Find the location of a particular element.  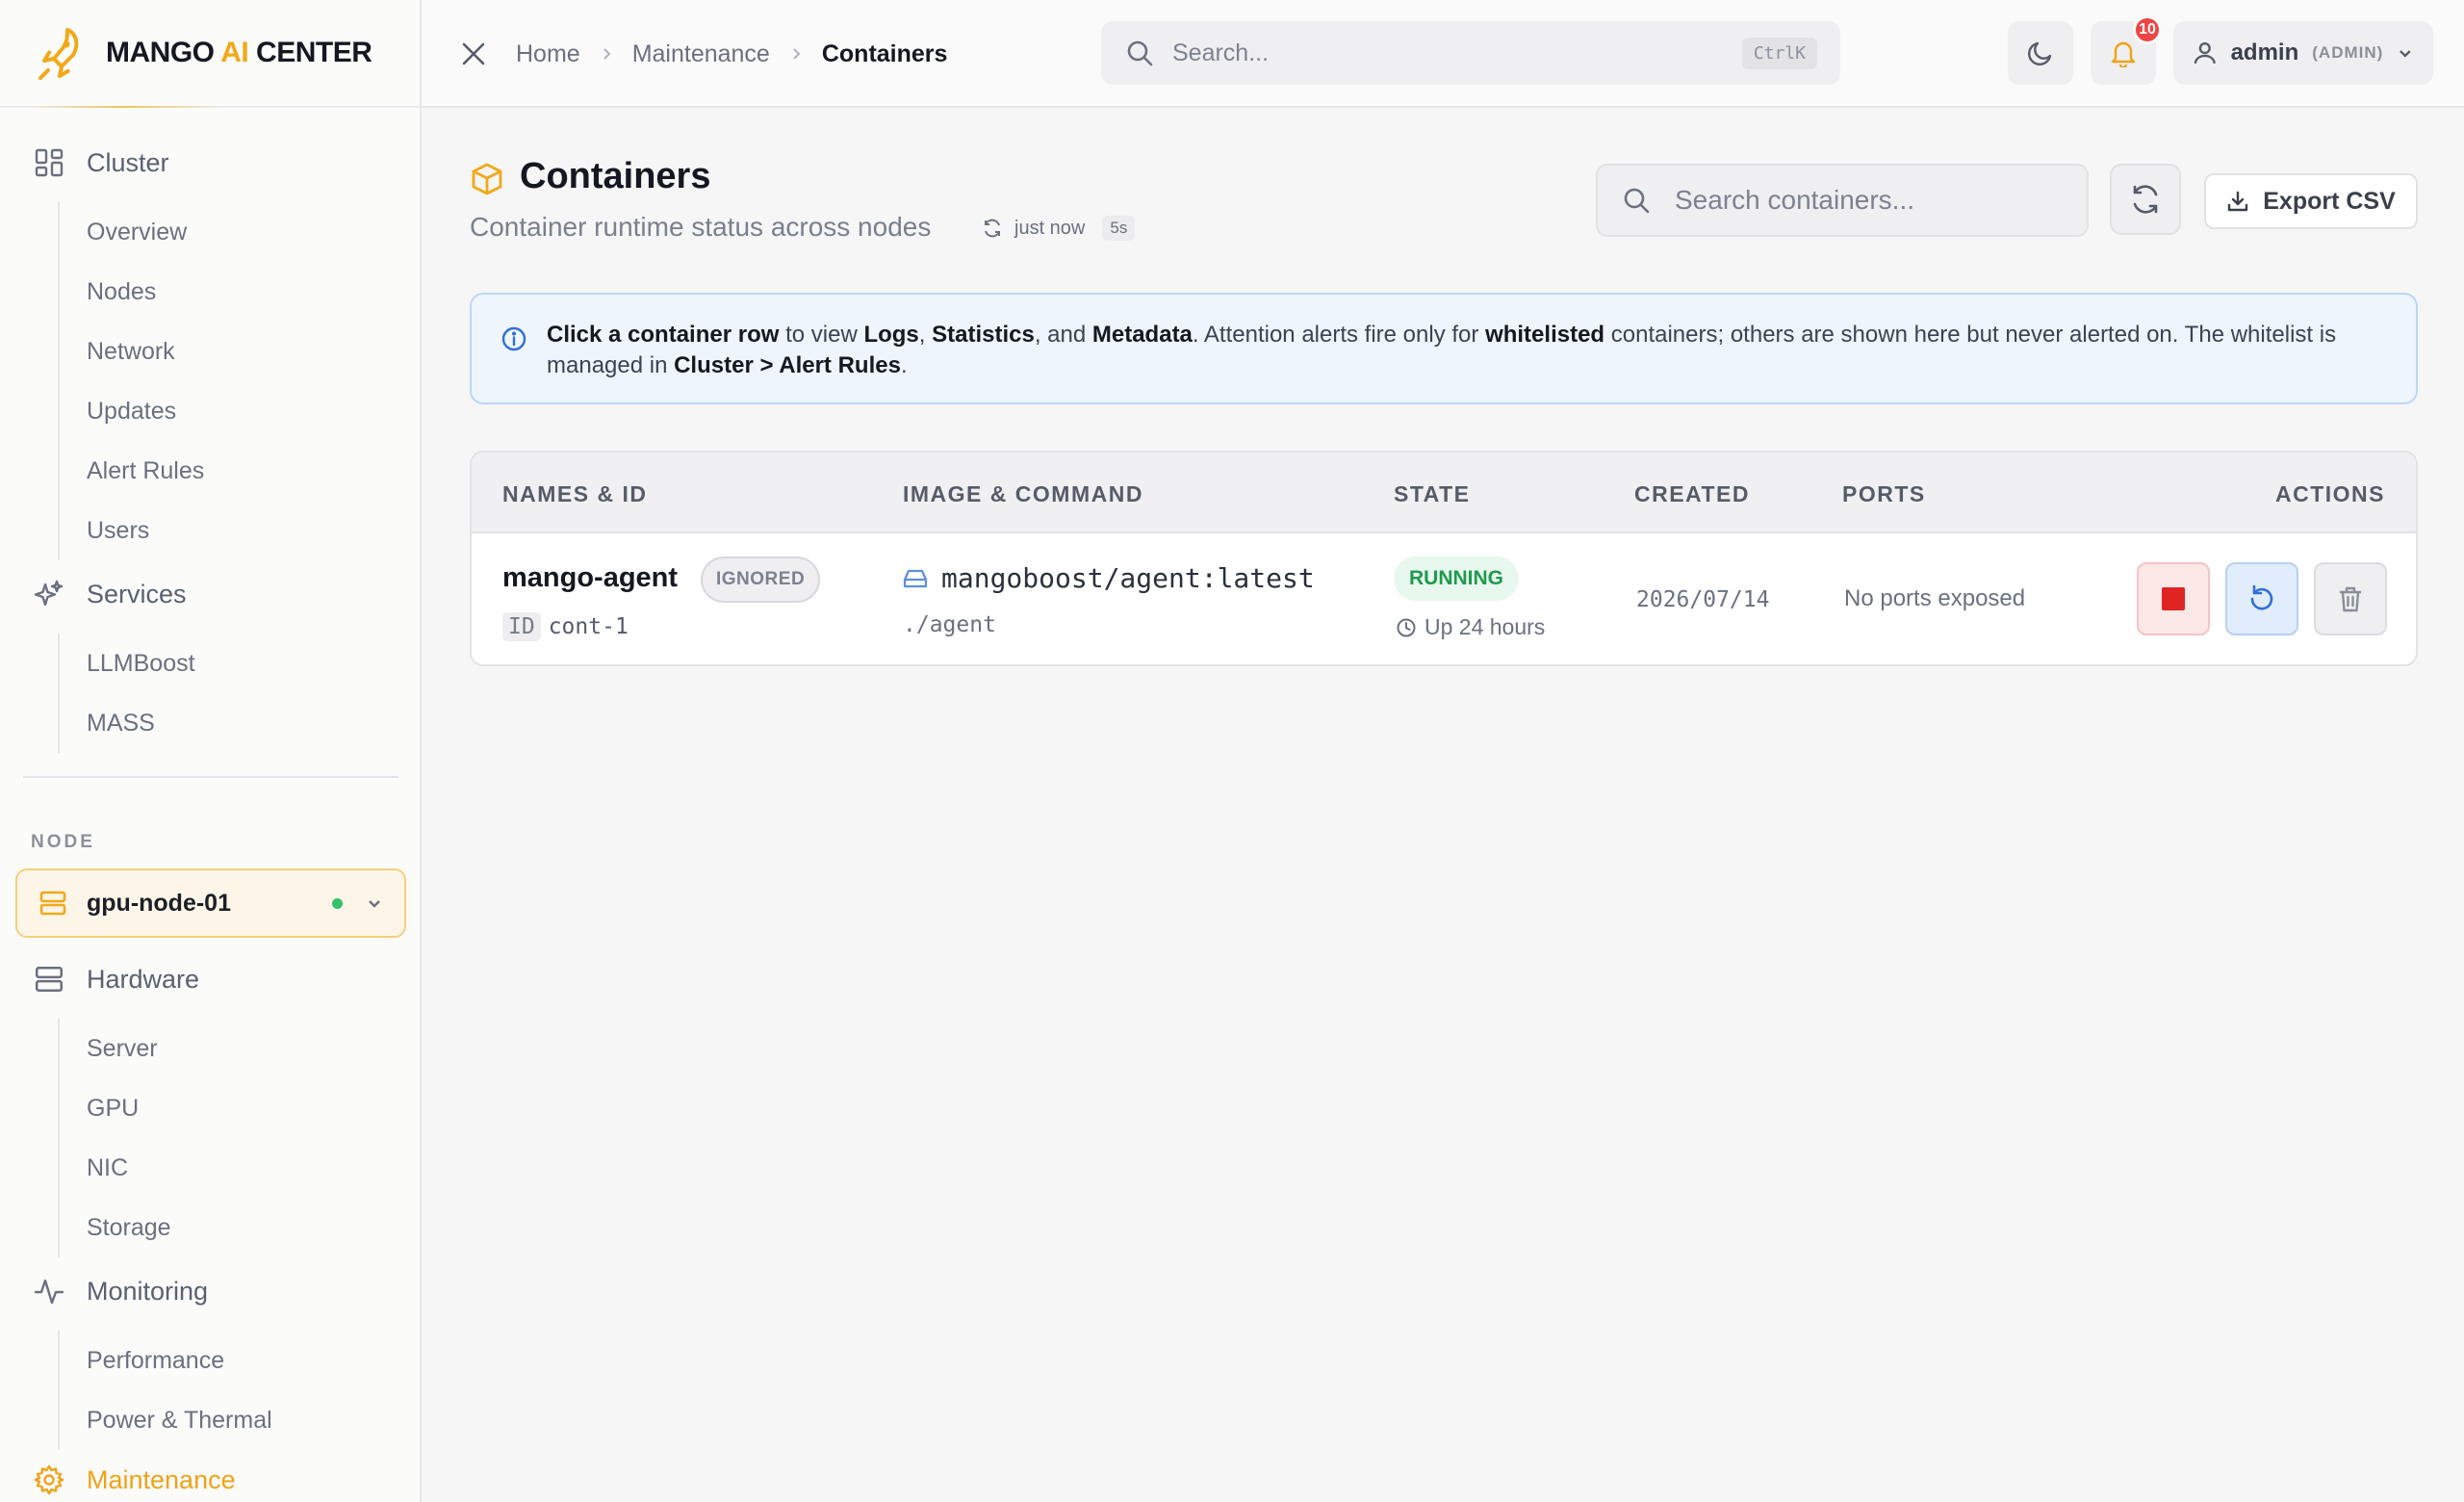

container-uptime-value: Up 24 hours is located at coordinates (1485, 626).